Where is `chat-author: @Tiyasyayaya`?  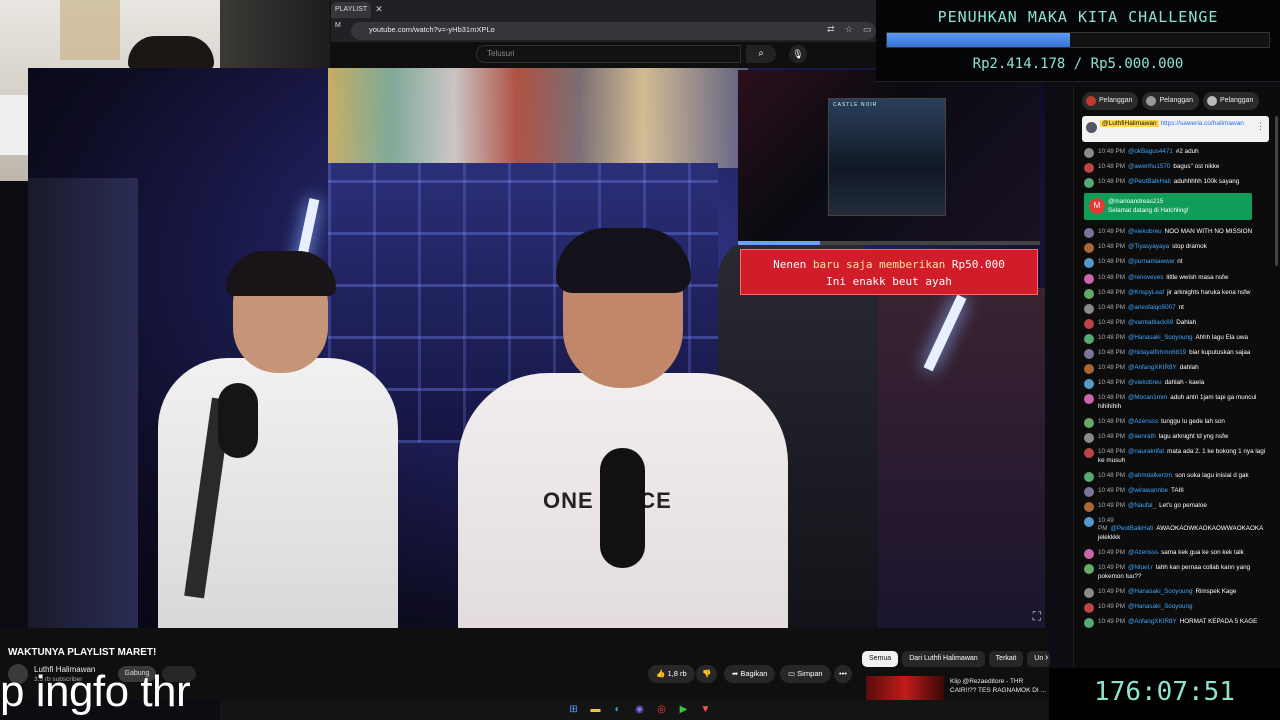 chat-author: @Tiyasyayaya is located at coordinates (1148, 246).